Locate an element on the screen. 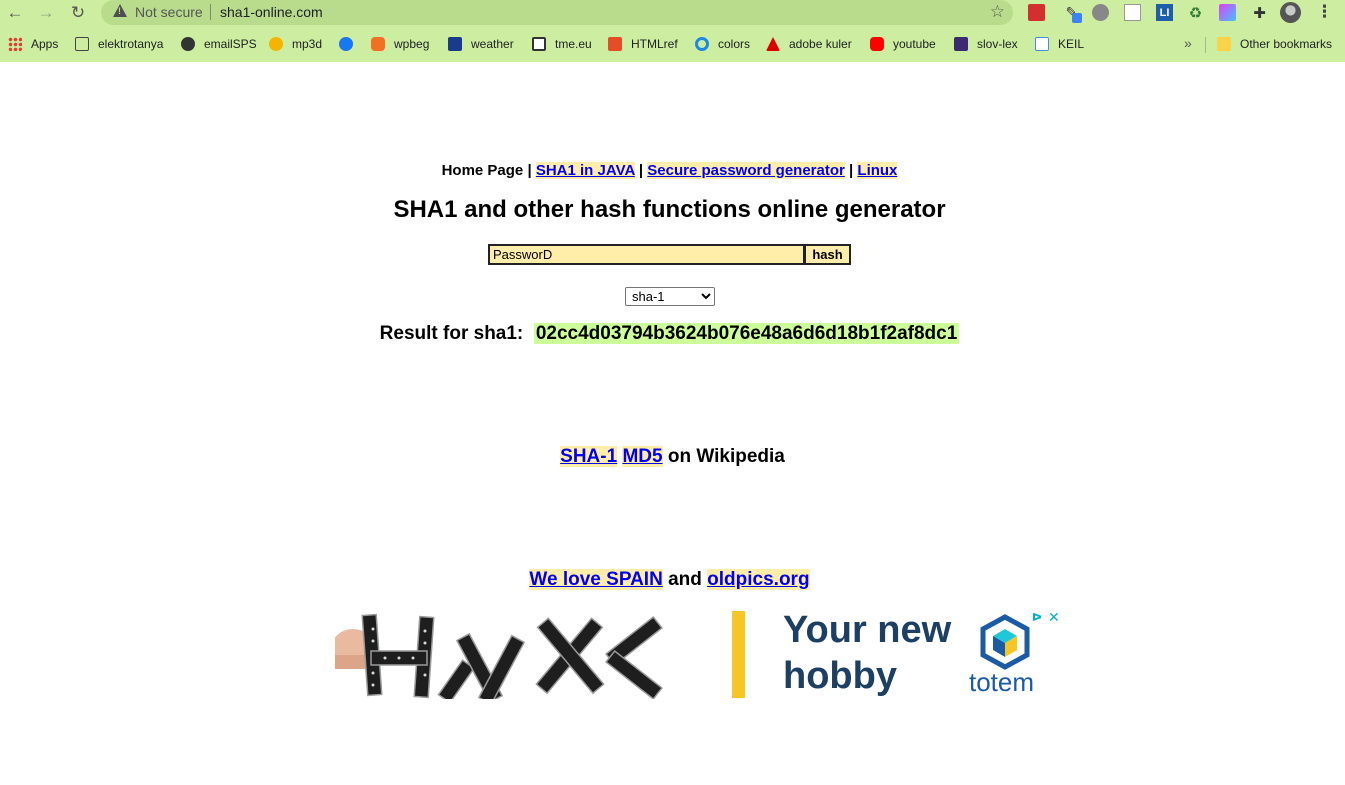 Image resolution: width=1345 pixels, height=785 pixels. nav-link-linux: Linux is located at coordinates (877, 170).